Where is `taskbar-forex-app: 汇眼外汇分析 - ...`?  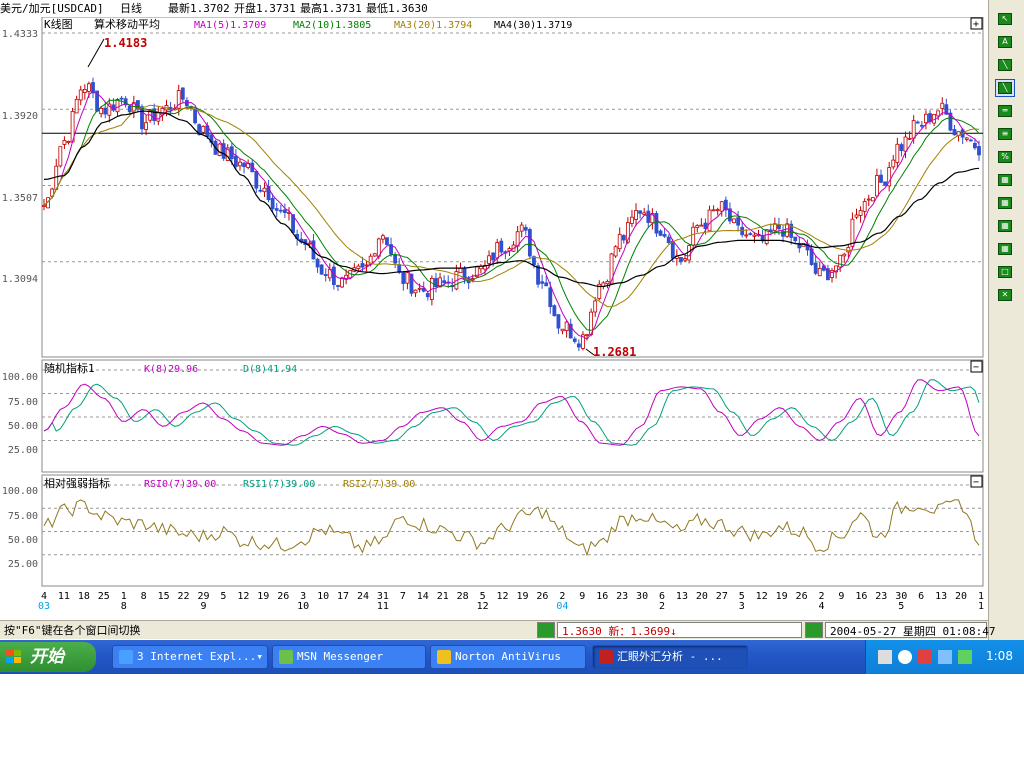
taskbar-forex-app: 汇眼外汇分析 - ... is located at coordinates (670, 657).